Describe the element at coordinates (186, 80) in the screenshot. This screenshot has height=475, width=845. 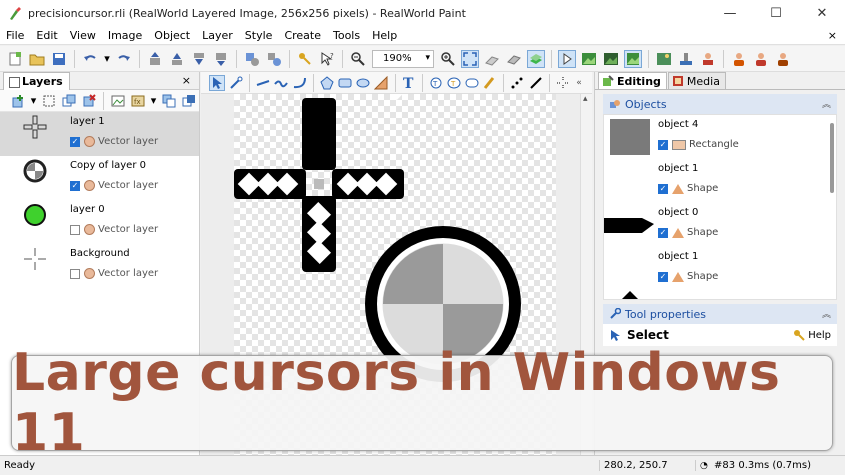
I see `close-layers-panel-button: ×` at that location.